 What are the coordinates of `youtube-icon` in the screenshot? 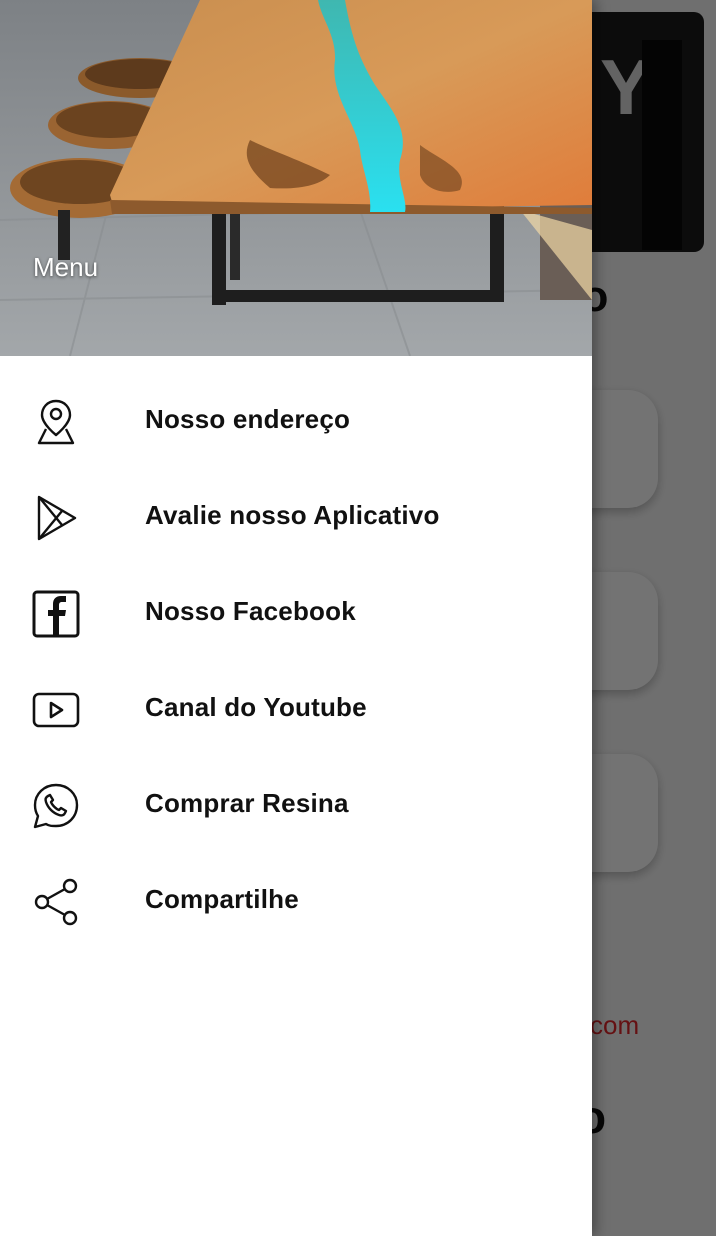 It's located at (56, 710).